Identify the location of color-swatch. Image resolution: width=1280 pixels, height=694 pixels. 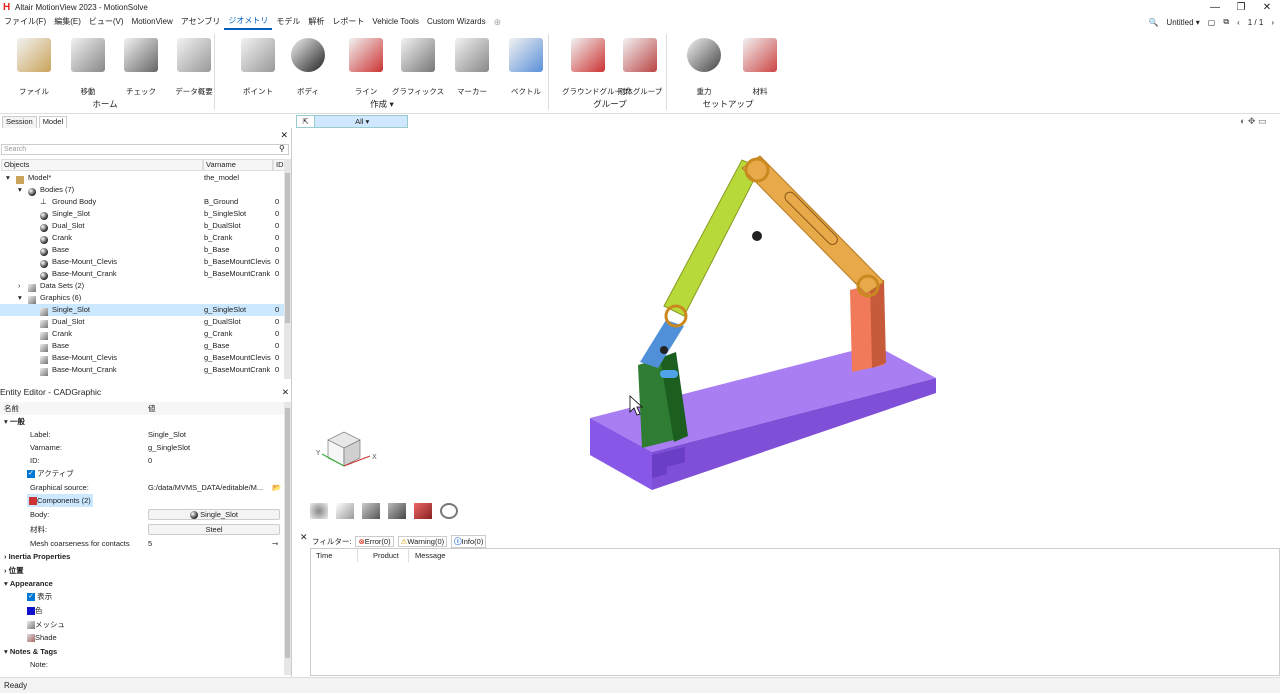
(31, 611).